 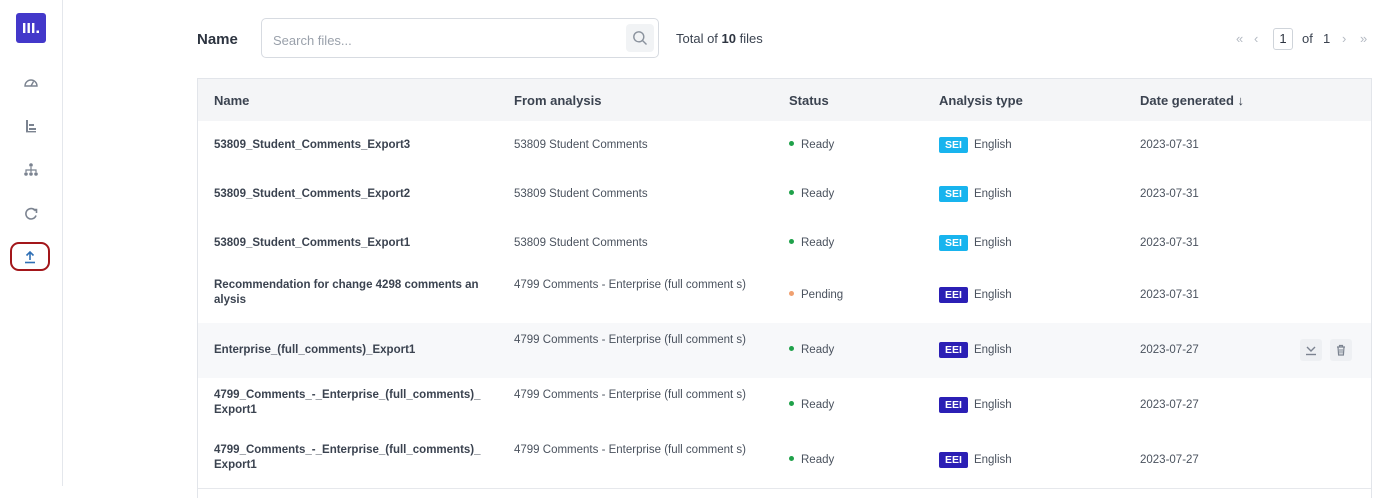 I want to click on last-page-icon: », so click(x=1363, y=38).